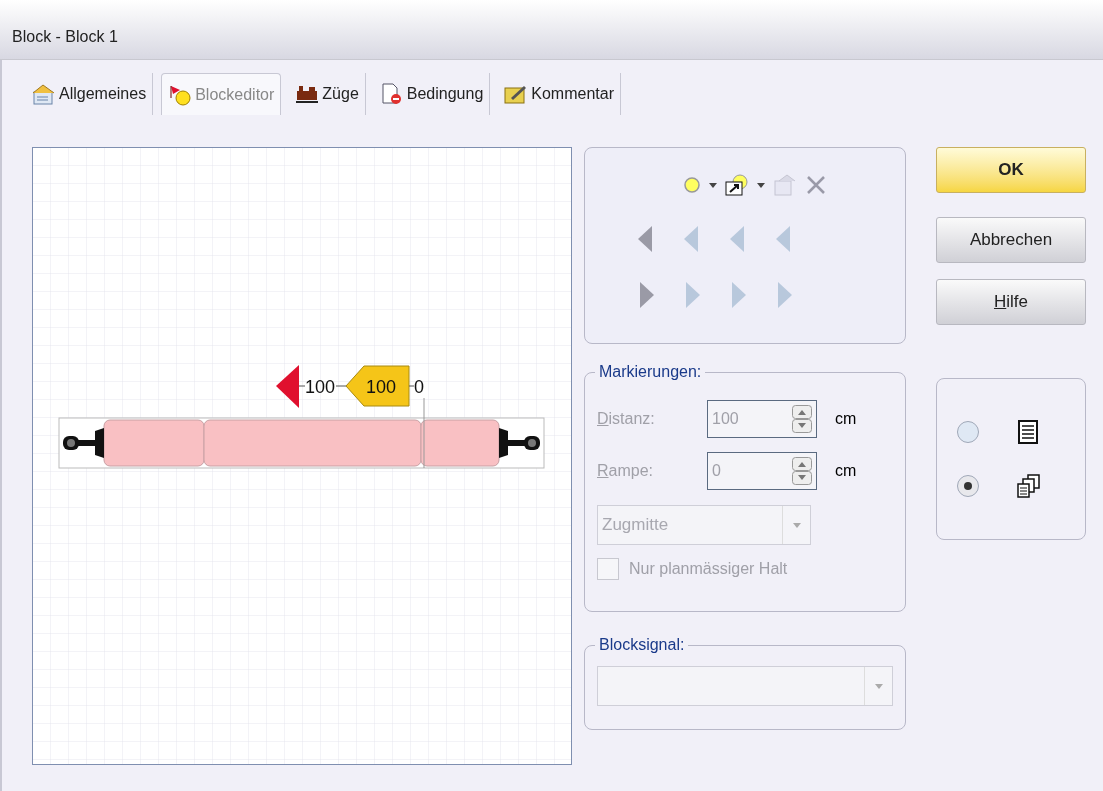 This screenshot has height=791, width=1103. I want to click on circle-link-icon, so click(737, 185).